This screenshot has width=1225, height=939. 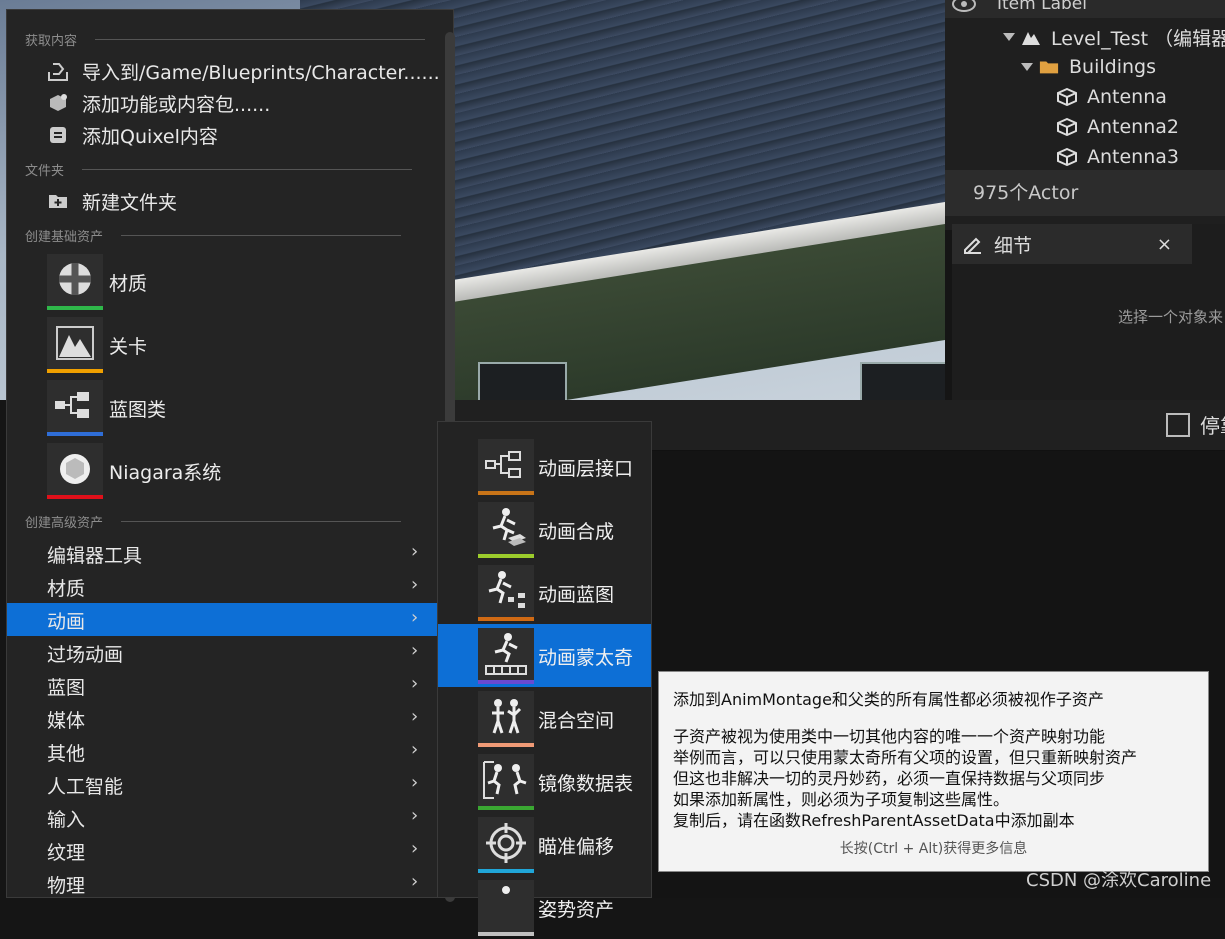 I want to click on section-get-content: 获取内容, so click(x=225, y=39).